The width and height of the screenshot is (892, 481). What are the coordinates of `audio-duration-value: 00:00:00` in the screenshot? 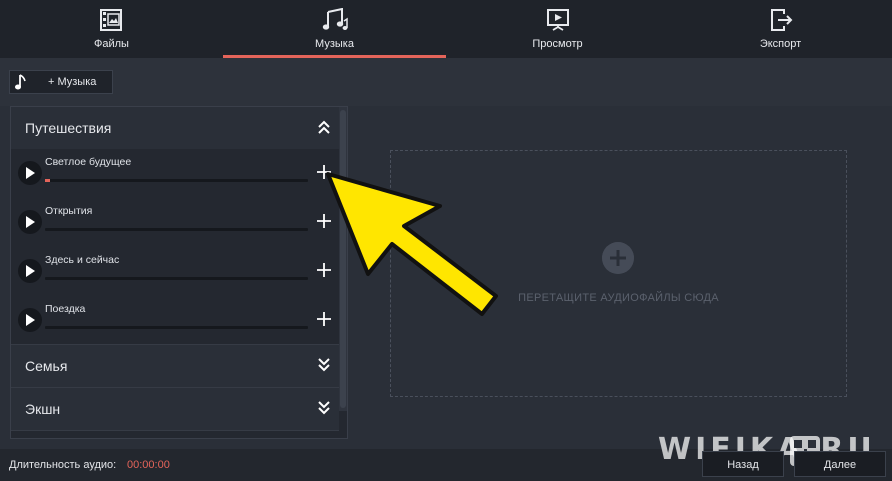 It's located at (148, 465).